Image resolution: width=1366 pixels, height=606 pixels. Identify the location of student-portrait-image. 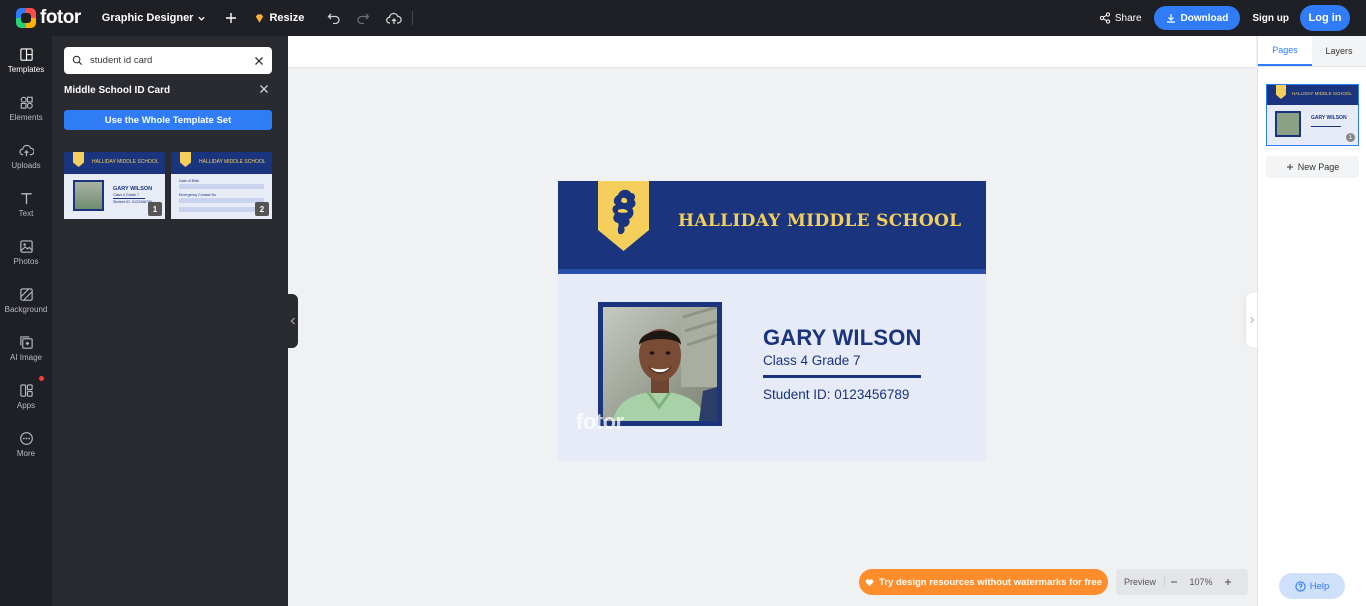
(660, 364).